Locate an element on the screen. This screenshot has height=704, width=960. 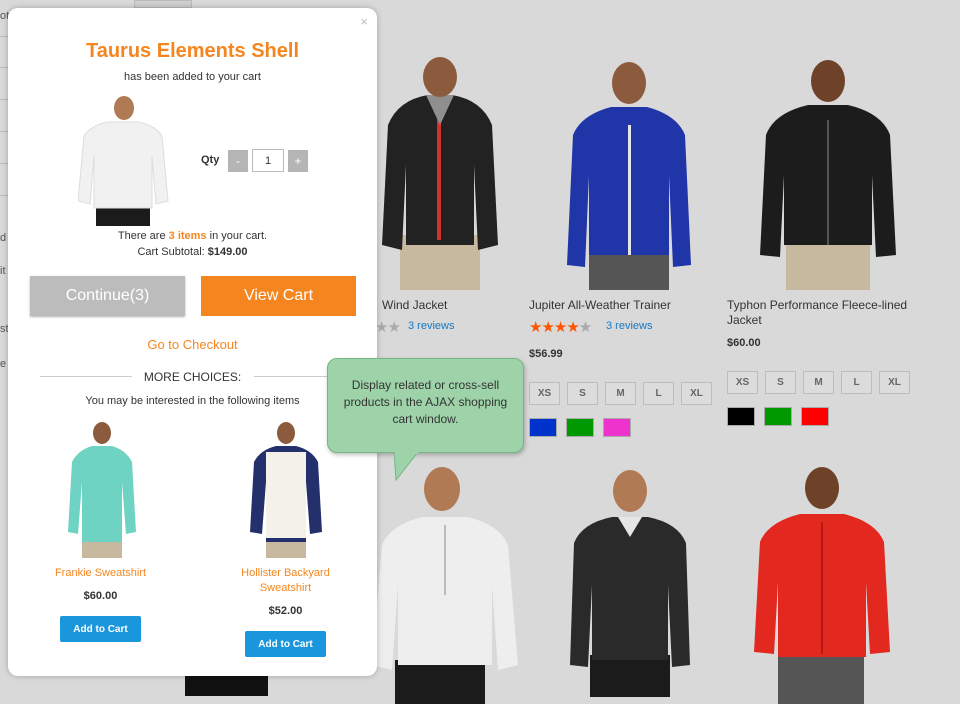
stub-text: d is located at coordinates (3, 238).